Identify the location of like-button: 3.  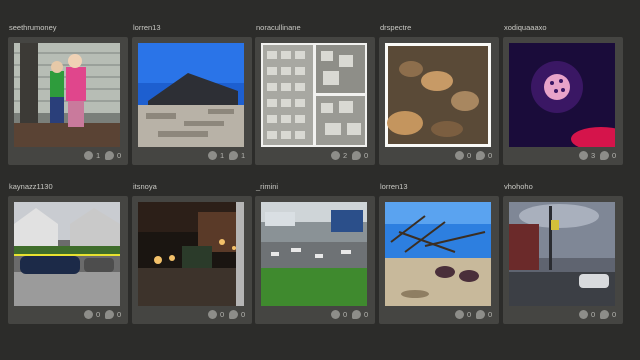
(587, 155).